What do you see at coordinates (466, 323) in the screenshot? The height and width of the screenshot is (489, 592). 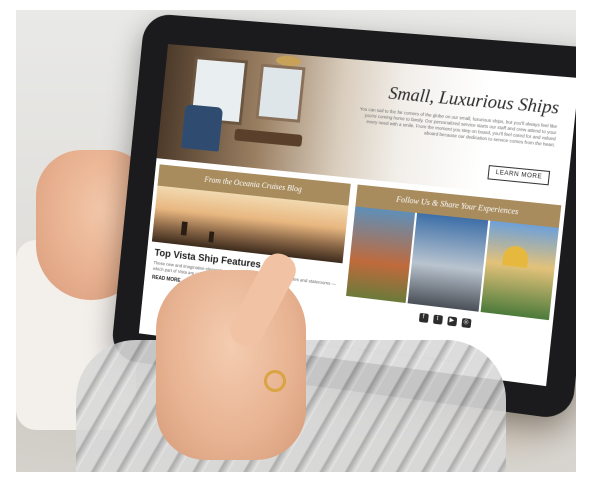 I see `instagram-icon: ◎` at bounding box center [466, 323].